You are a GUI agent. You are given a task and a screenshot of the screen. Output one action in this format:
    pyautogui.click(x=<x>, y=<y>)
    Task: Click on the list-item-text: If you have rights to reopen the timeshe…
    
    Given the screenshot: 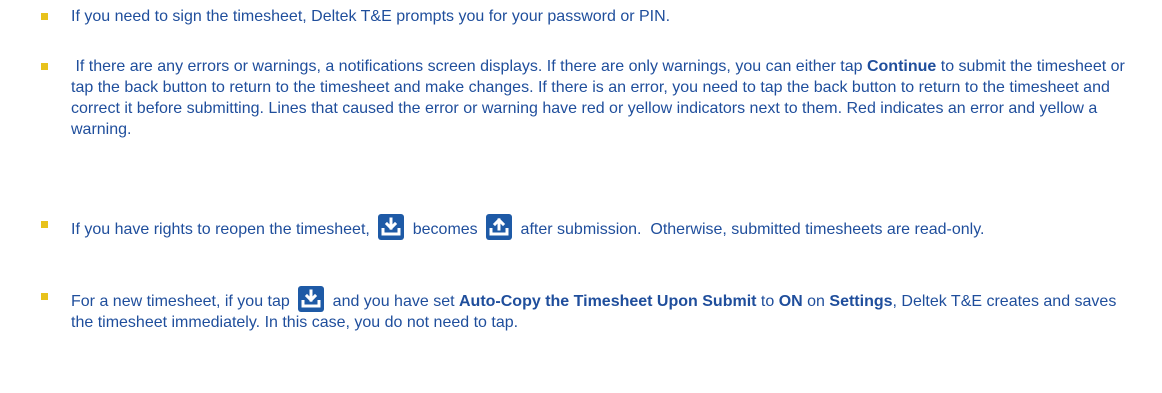 What is the action you would take?
    pyautogui.click(x=606, y=227)
    